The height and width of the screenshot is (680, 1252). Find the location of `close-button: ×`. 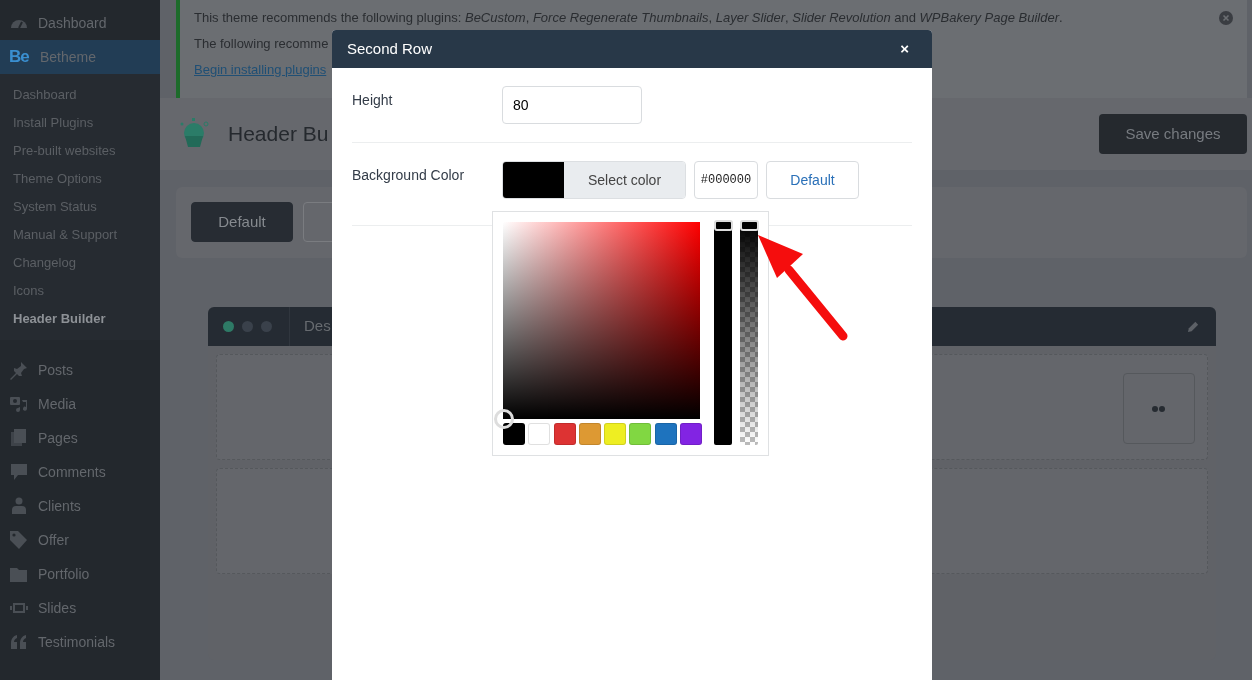

close-button: × is located at coordinates (904, 49).